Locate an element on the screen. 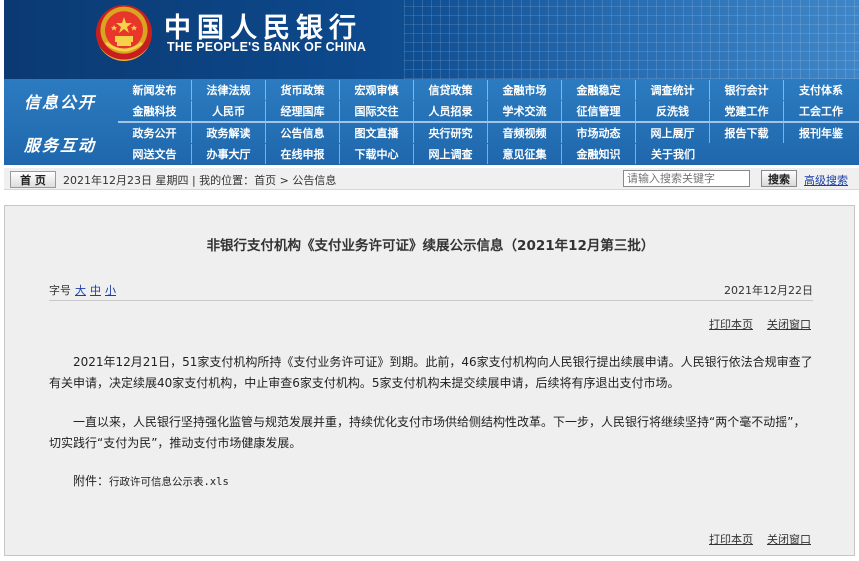 The height and width of the screenshot is (561, 859). article-tools-bottom: 打印本页 关闭窗口 is located at coordinates (753, 539).